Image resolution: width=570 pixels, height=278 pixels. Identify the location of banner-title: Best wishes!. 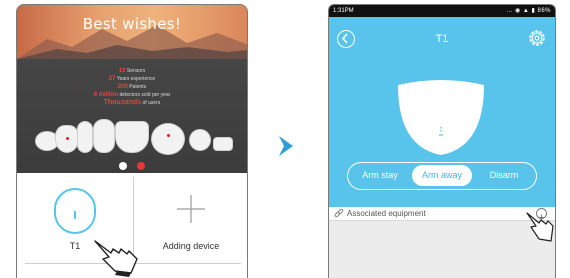
(132, 24).